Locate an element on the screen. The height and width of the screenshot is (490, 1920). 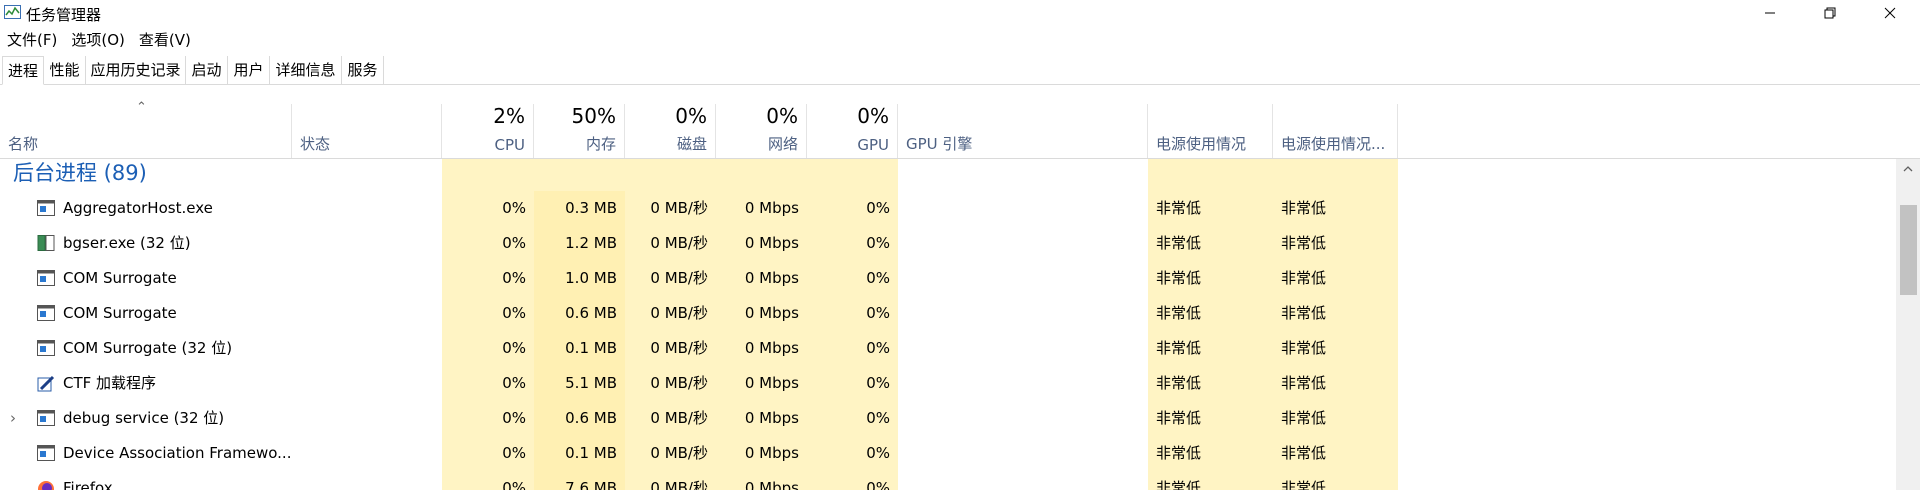
tab-startup: 启动 is located at coordinates (207, 70).